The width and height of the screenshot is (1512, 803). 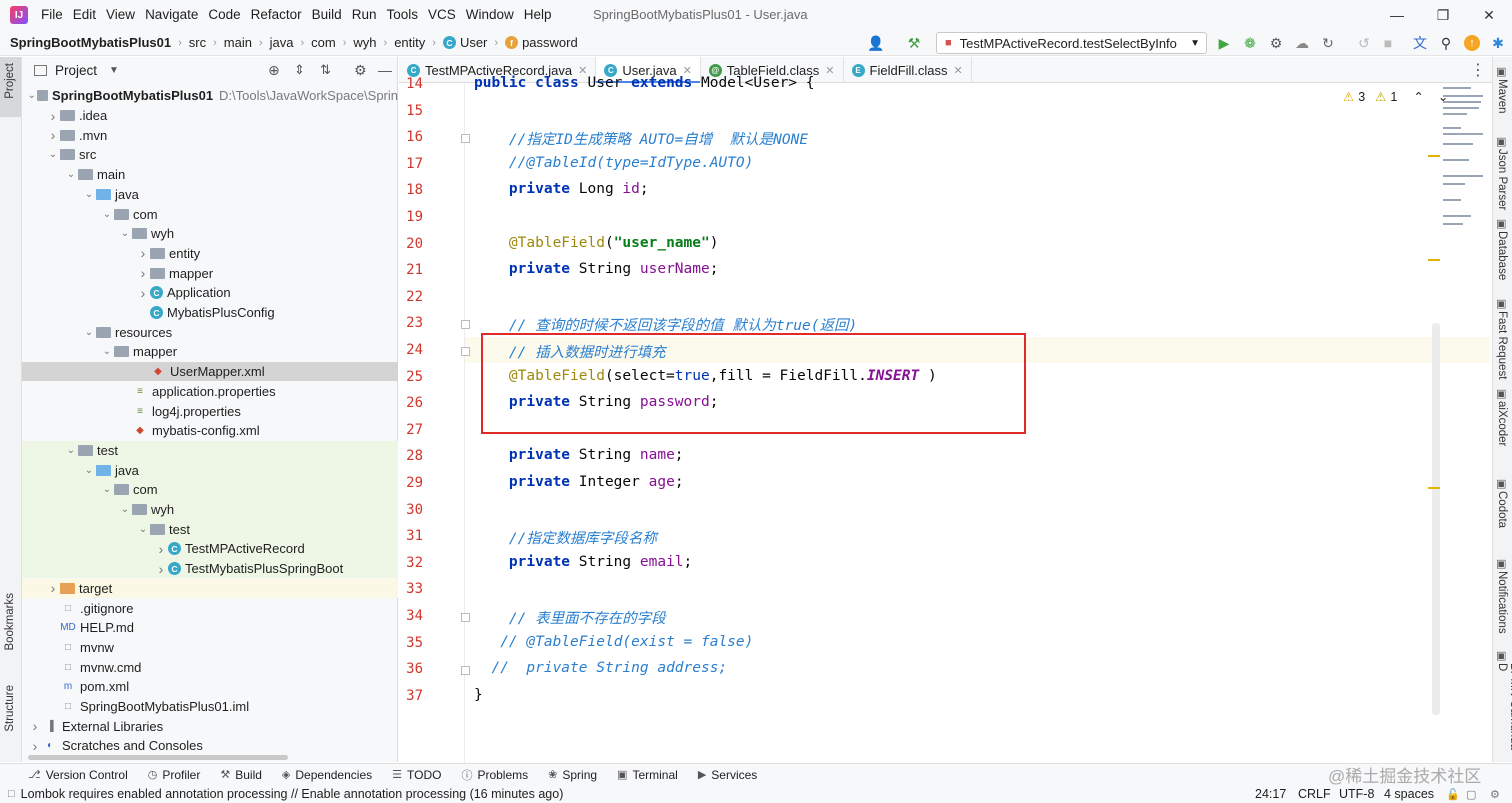 What do you see at coordinates (10, 708) in the screenshot?
I see `structure-tool-tab: Structure` at bounding box center [10, 708].